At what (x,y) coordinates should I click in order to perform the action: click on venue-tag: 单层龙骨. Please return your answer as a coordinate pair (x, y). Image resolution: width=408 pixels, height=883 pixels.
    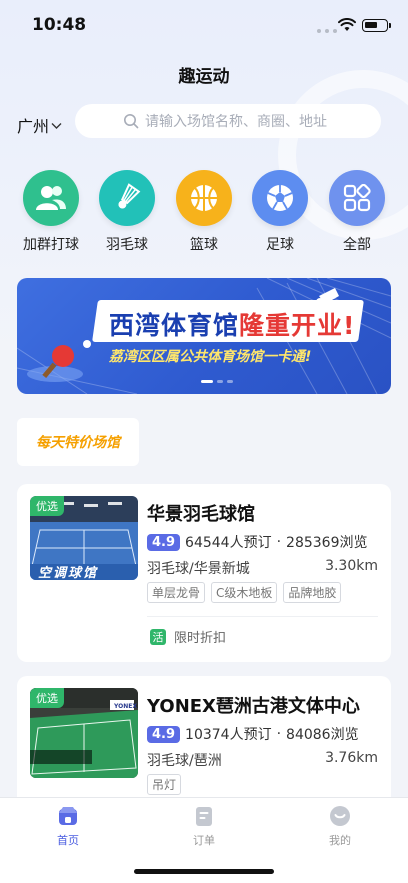
    Looking at the image, I should click on (176, 592).